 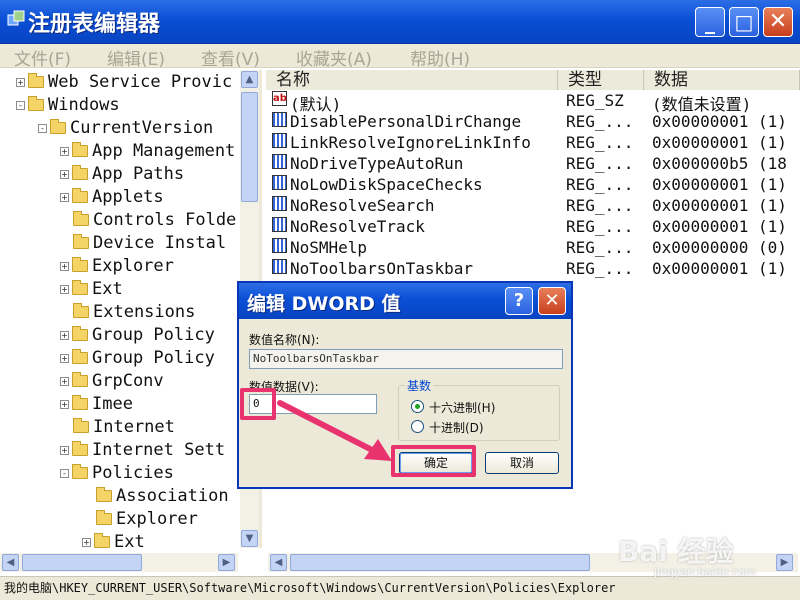 What do you see at coordinates (417, 406) in the screenshot?
I see `hex-radio` at bounding box center [417, 406].